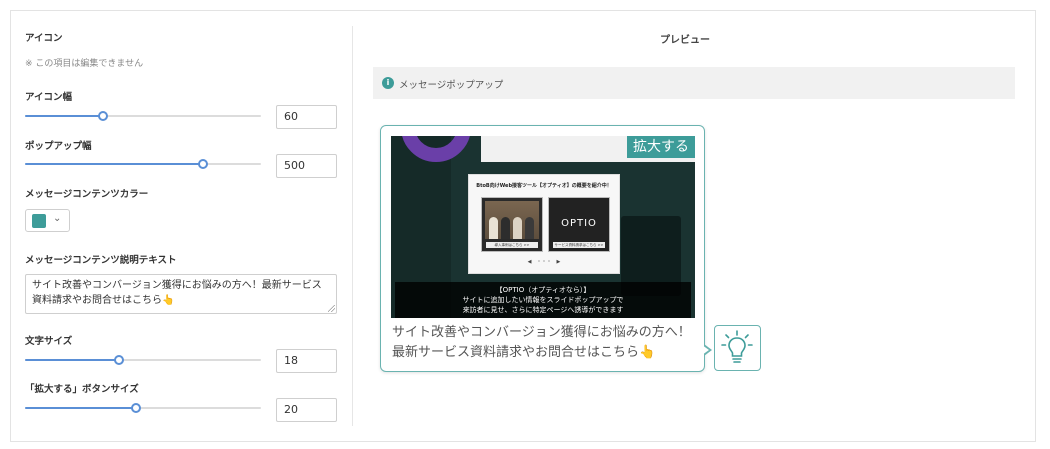  I want to click on carousel-nav: ◀ ・・・ ▶, so click(544, 262).